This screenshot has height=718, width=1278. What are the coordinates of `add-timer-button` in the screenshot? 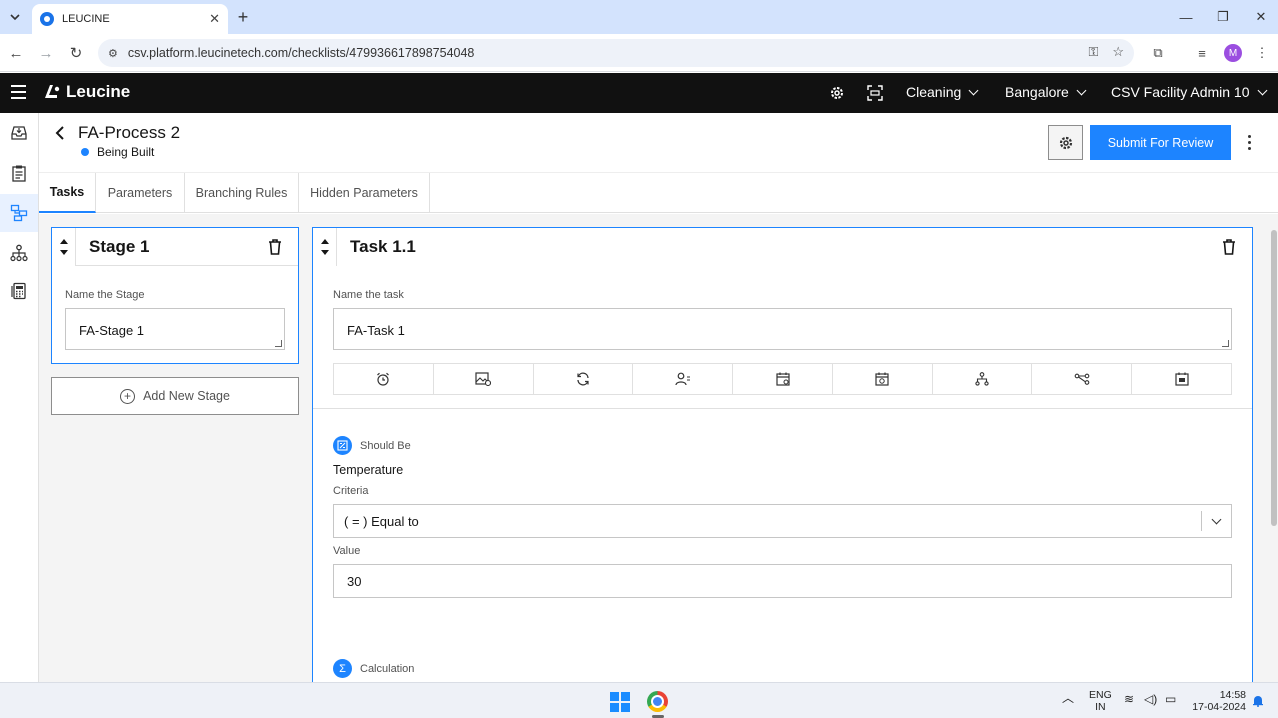 It's located at (384, 379).